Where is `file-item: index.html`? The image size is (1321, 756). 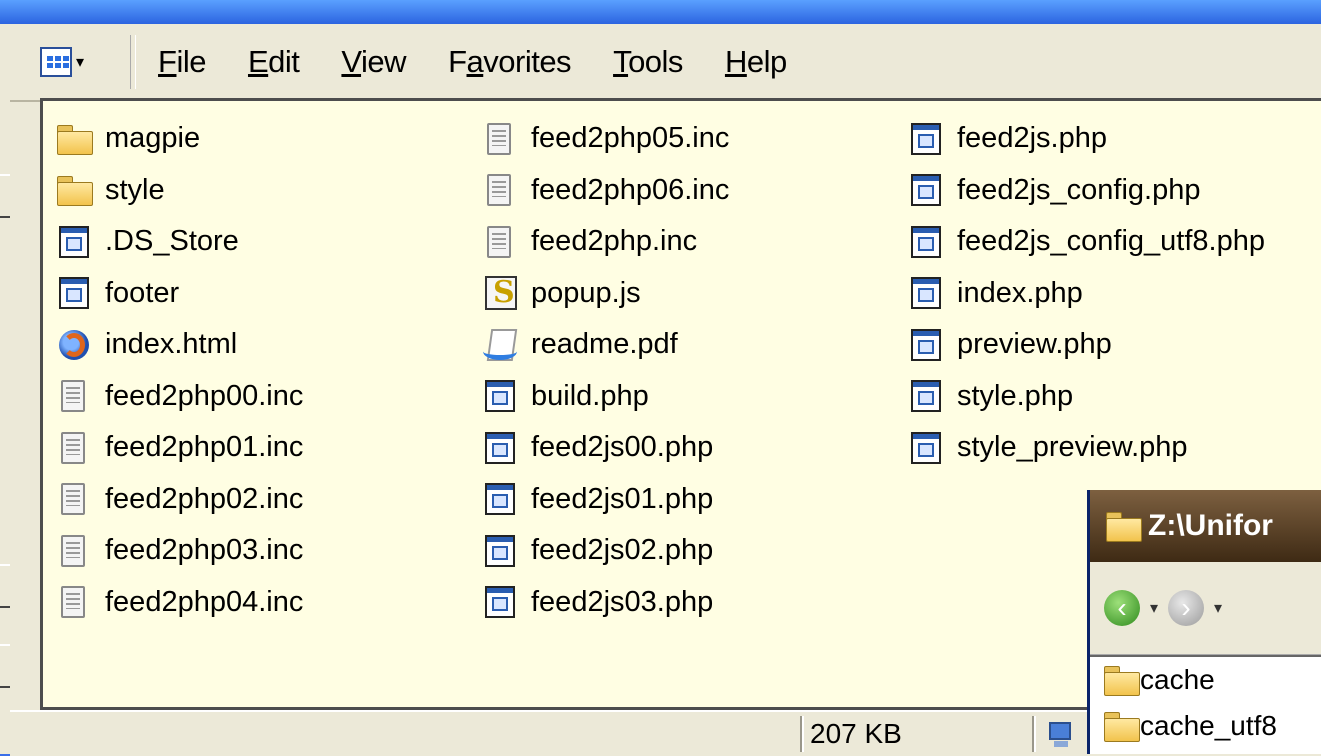
file-item: index.html is located at coordinates (179, 345).